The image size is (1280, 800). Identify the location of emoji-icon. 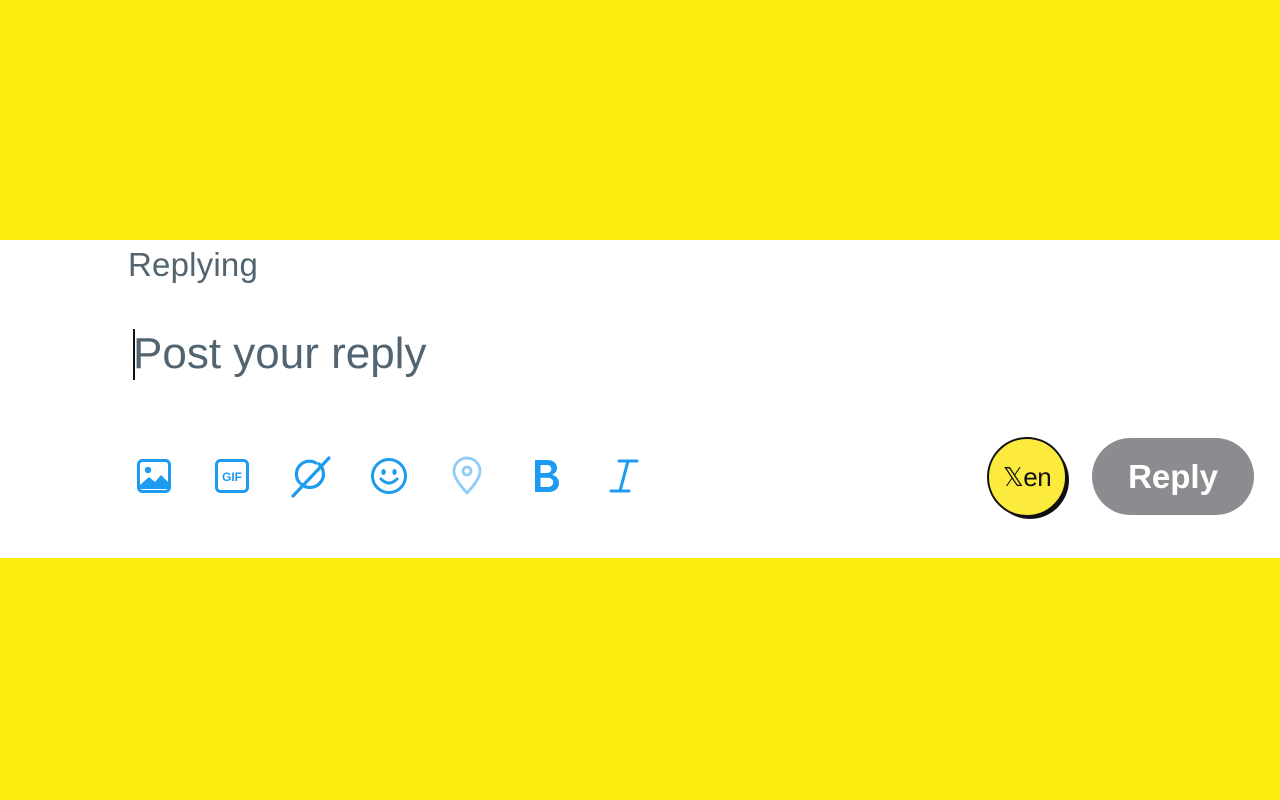
(389, 476).